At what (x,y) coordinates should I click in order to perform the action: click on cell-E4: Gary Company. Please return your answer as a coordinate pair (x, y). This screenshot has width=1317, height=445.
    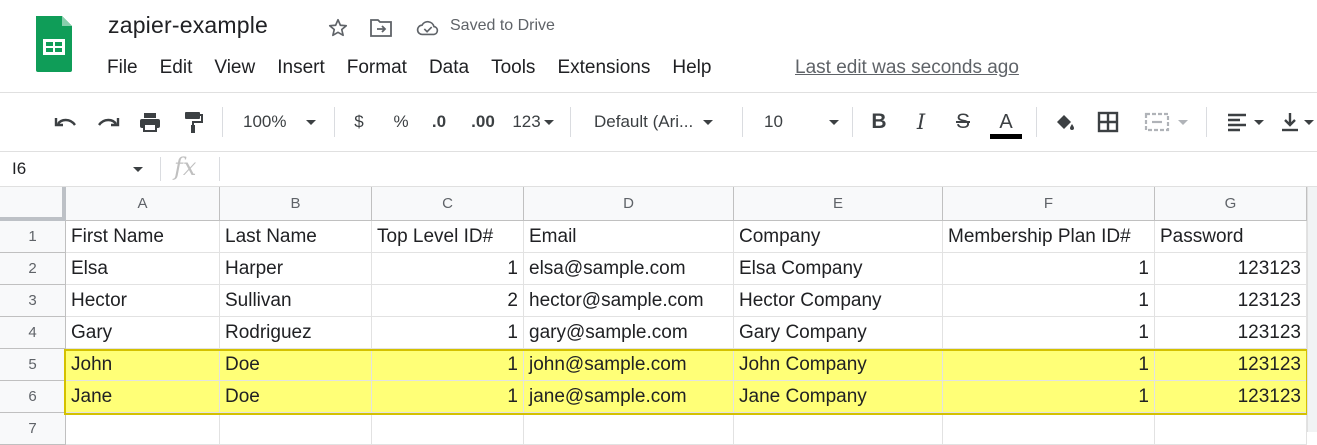
    Looking at the image, I should click on (838, 333).